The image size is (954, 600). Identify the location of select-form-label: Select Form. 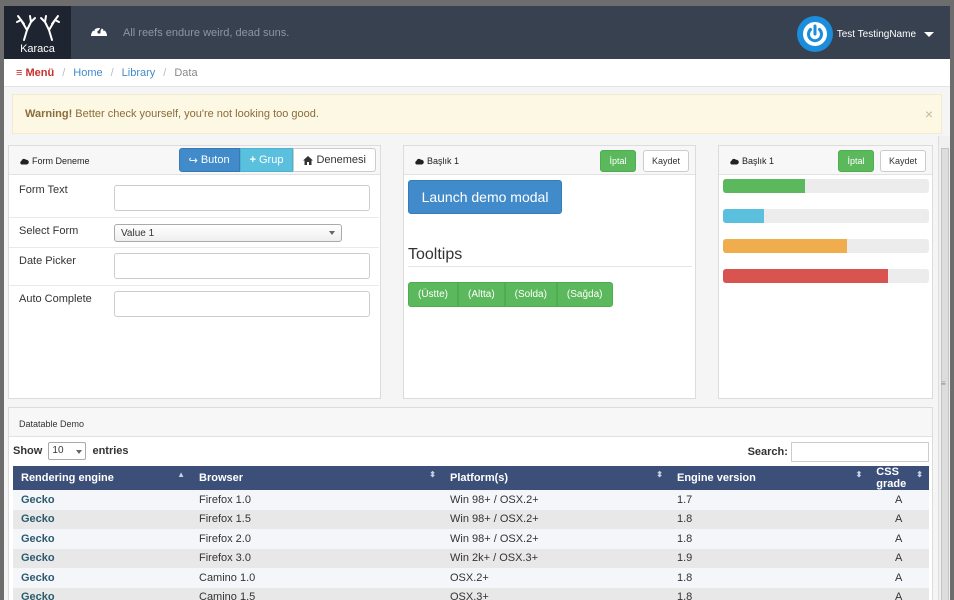
(49, 231).